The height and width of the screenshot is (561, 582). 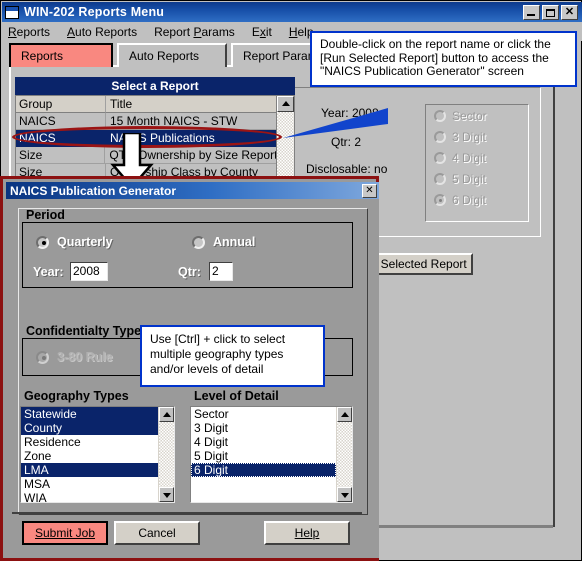 I want to click on submit-job-label: Submit Job, so click(x=65, y=533).